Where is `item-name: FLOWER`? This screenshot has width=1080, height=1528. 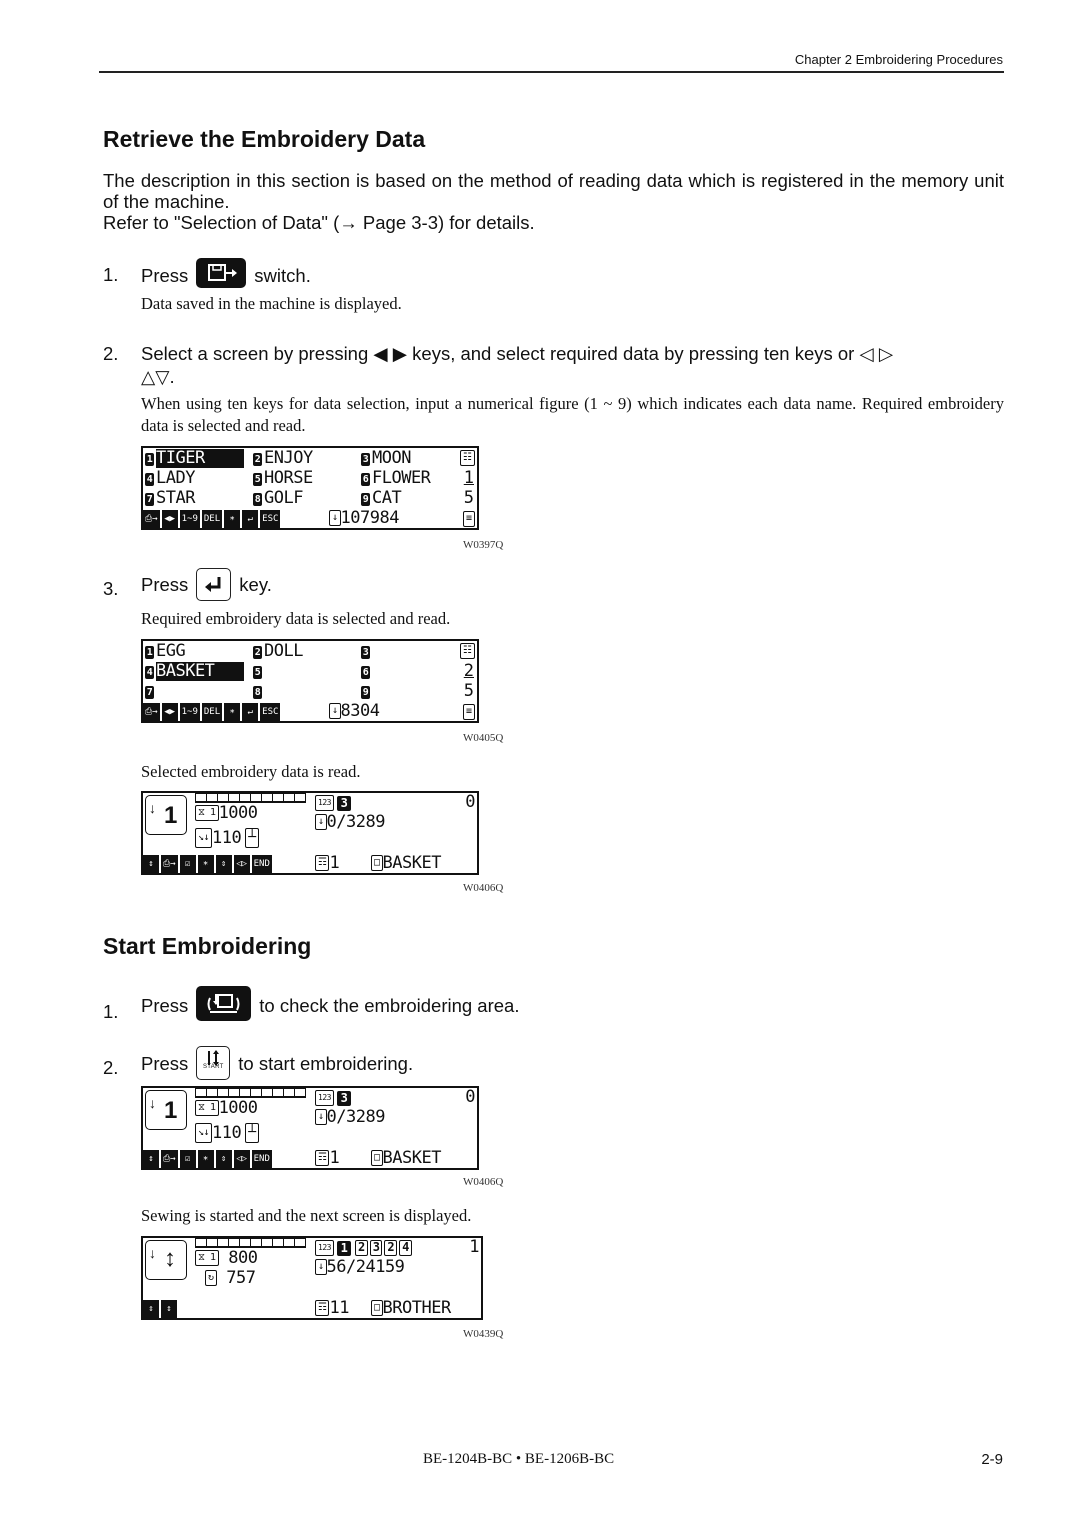 item-name: FLOWER is located at coordinates (401, 478).